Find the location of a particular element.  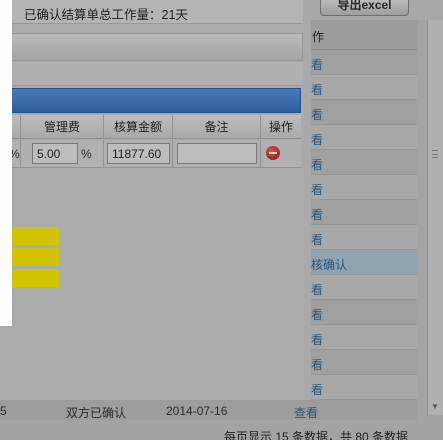

white-side-panel is located at coordinates (6, 163).